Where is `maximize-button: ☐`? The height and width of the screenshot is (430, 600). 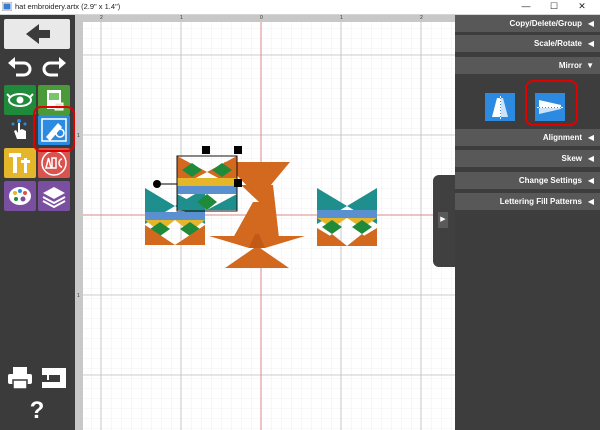
maximize-button: ☐ is located at coordinates (554, 7).